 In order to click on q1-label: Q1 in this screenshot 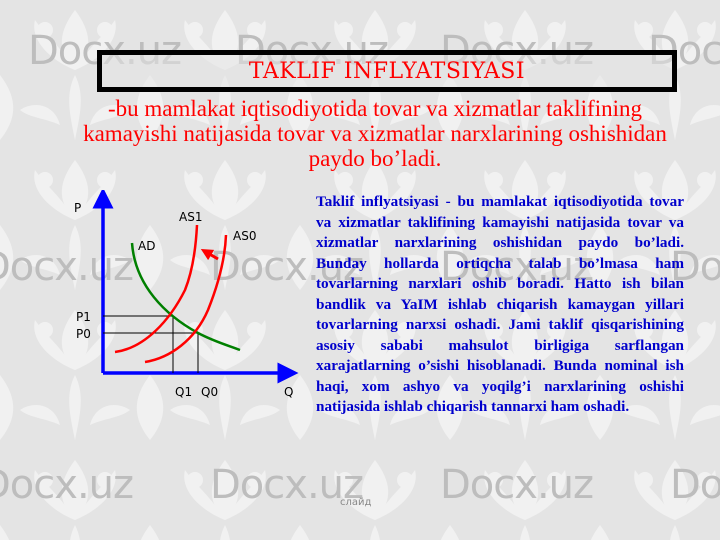, I will do `click(183, 392)`.